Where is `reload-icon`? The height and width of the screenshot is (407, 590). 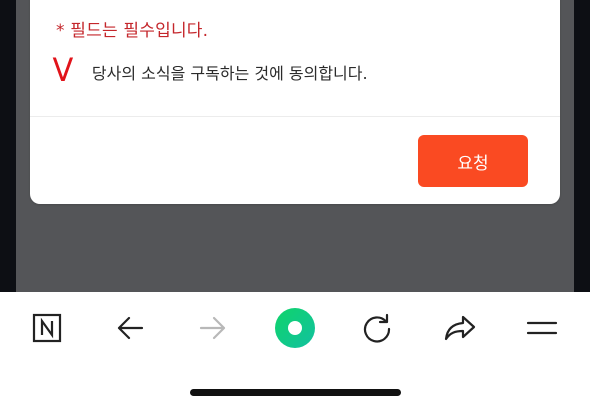 reload-icon is located at coordinates (377, 328).